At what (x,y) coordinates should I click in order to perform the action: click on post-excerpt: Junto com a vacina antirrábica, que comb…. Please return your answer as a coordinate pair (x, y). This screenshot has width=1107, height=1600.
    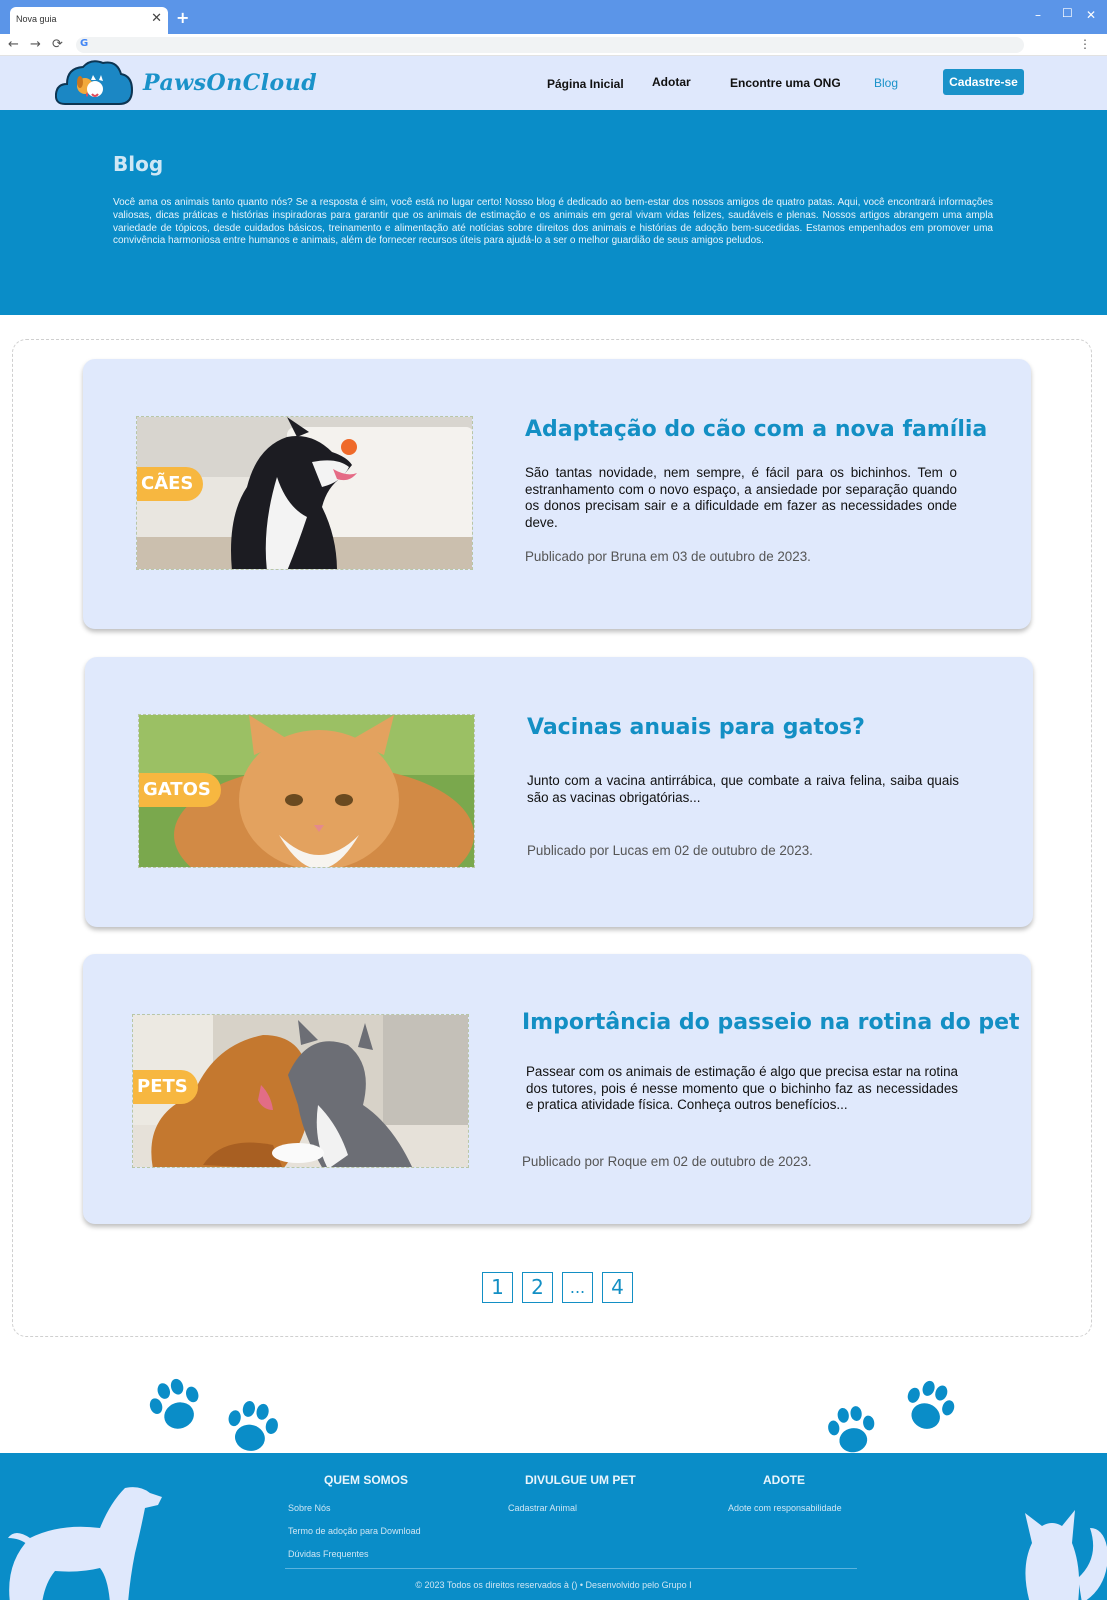
    Looking at the image, I should click on (743, 789).